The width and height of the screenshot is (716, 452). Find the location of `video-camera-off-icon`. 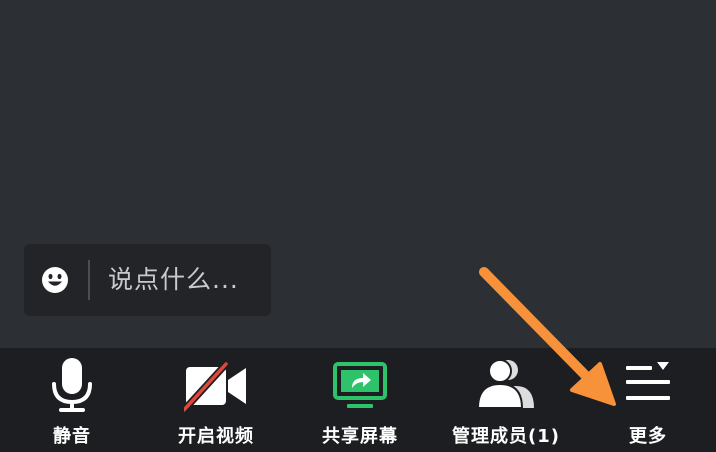

video-camera-off-icon is located at coordinates (215, 387).